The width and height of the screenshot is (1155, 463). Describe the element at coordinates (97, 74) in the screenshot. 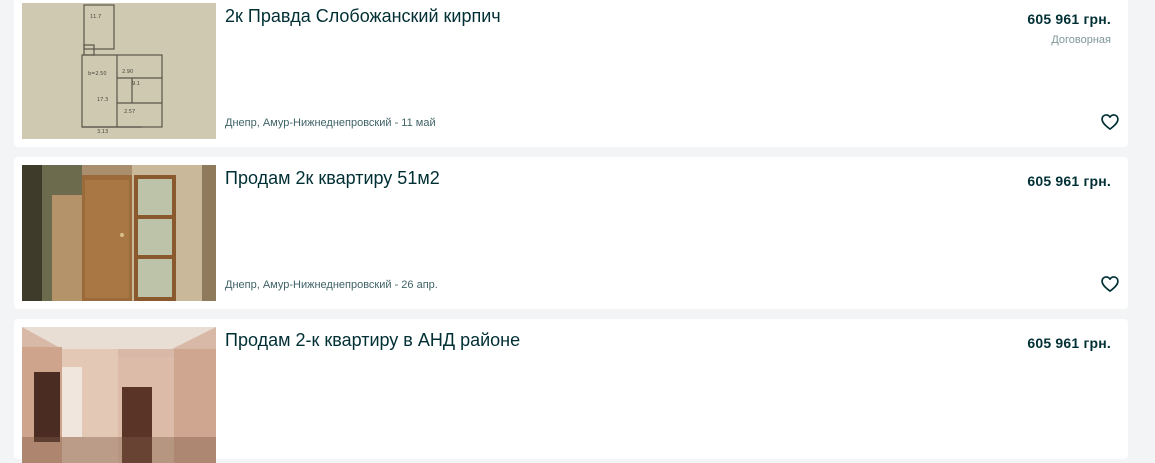

I see `svg-text: b=2.50` at that location.